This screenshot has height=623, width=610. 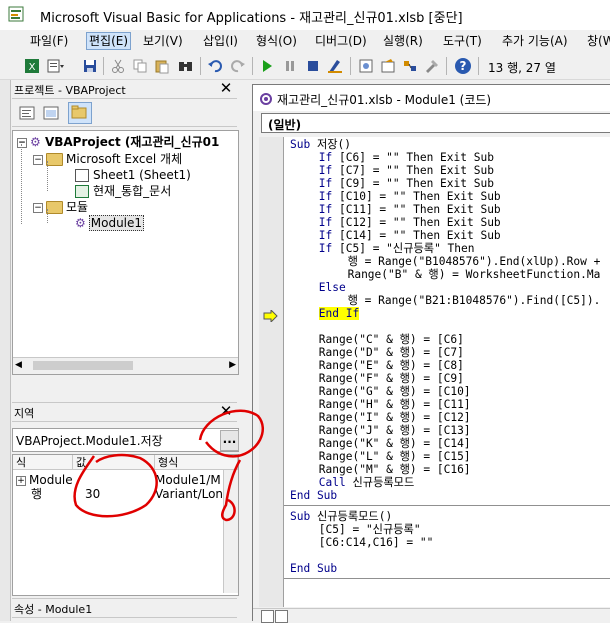 What do you see at coordinates (376, 542) in the screenshot?
I see `code-line: [C6:C14,C16] = ""` at bounding box center [376, 542].